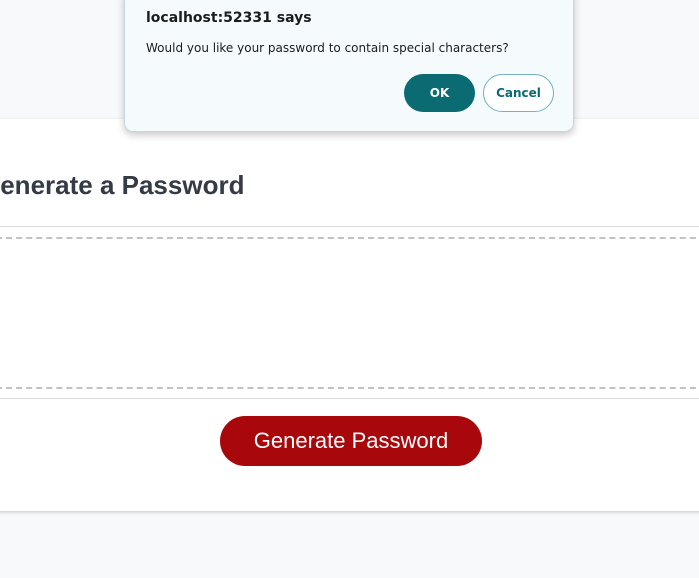 The height and width of the screenshot is (578, 699). Describe the element at coordinates (349, 226) in the screenshot. I see `header-divider` at that location.